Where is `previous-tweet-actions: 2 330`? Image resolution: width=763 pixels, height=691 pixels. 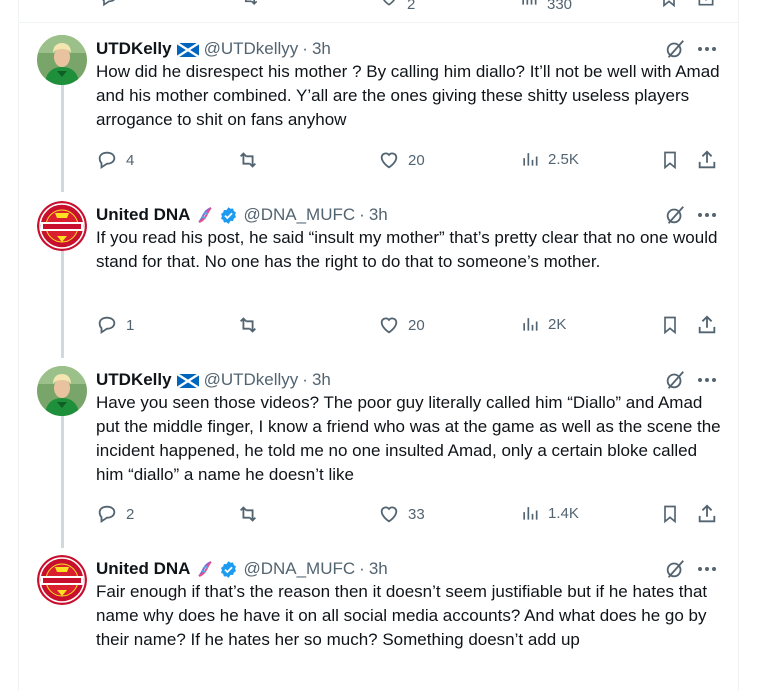 previous-tweet-actions: 2 330 is located at coordinates (378, 11).